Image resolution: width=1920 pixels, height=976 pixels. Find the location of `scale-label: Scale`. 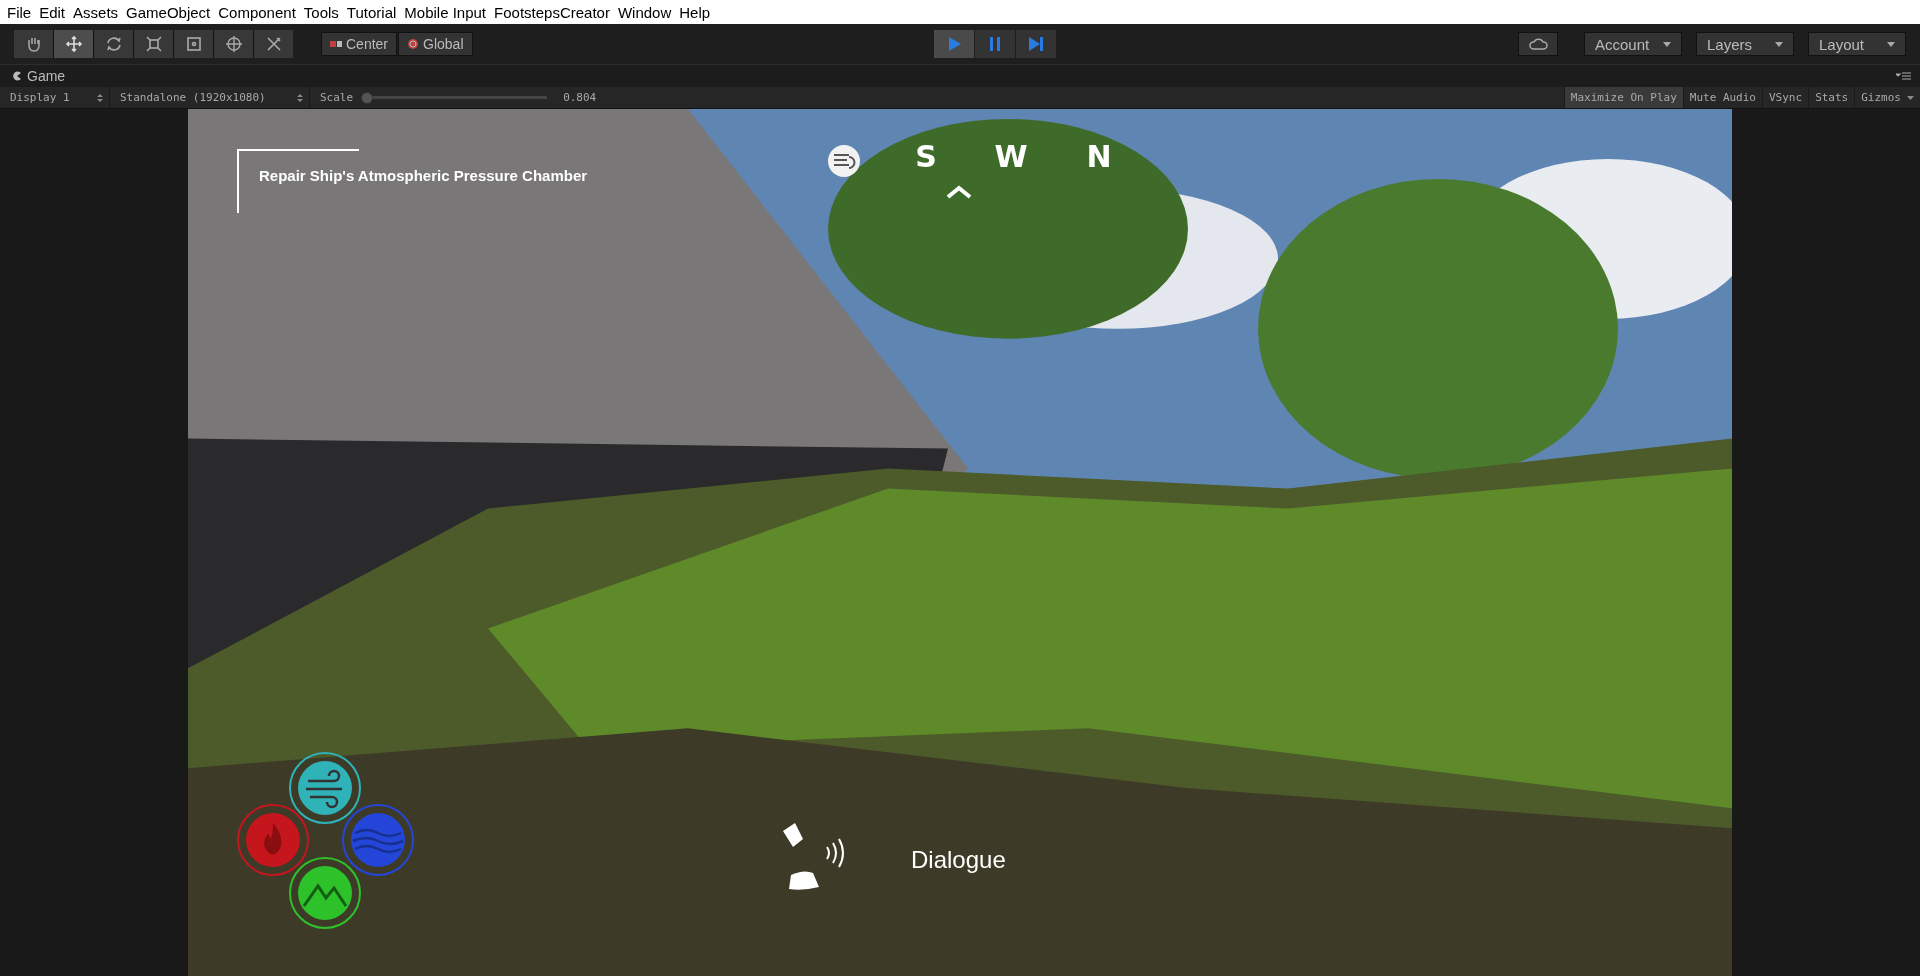

scale-label: Scale is located at coordinates (337, 97).